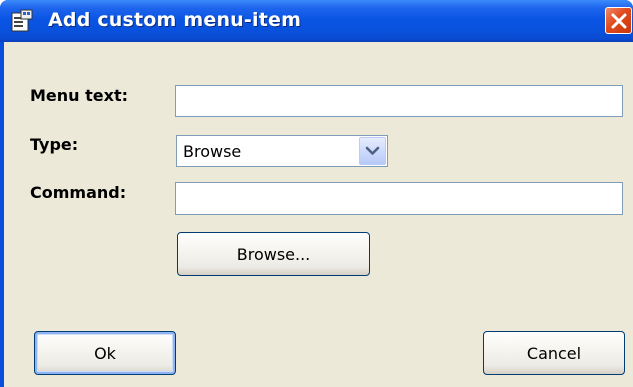  What do you see at coordinates (399, 101) in the screenshot?
I see `menu-text-input` at bounding box center [399, 101].